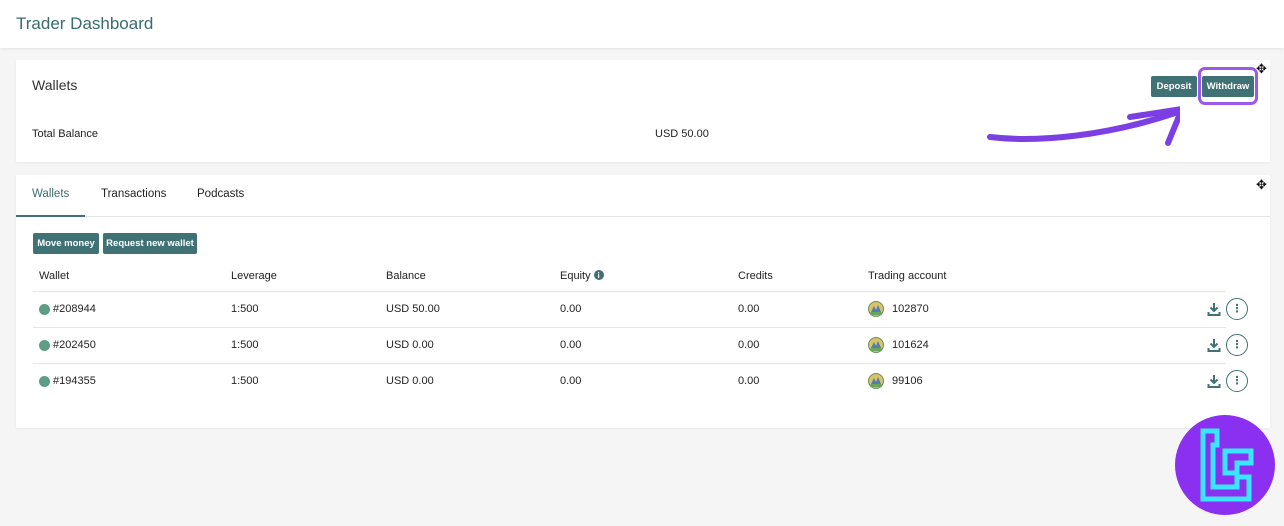 Image resolution: width=1284 pixels, height=526 pixels. Describe the element at coordinates (74, 345) in the screenshot. I see `wallet-id: #202450` at that location.